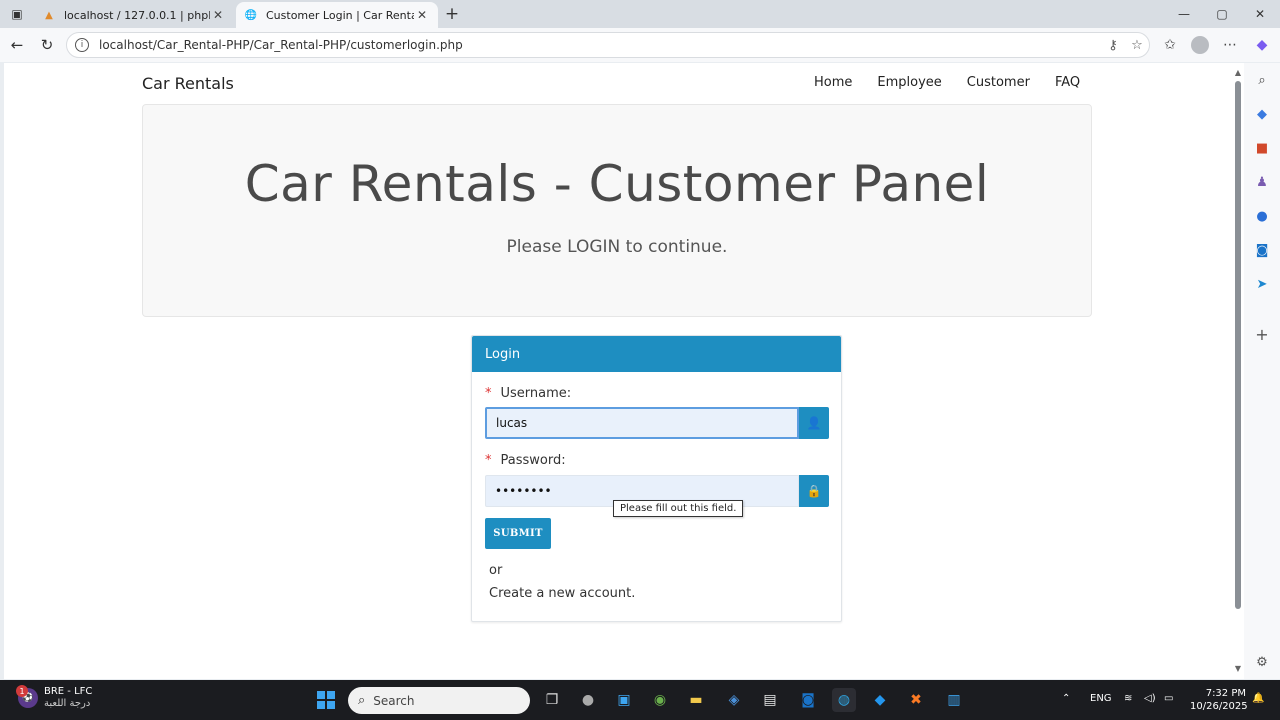  I want to click on widget-line2: درجة اللعبة, so click(67, 703).